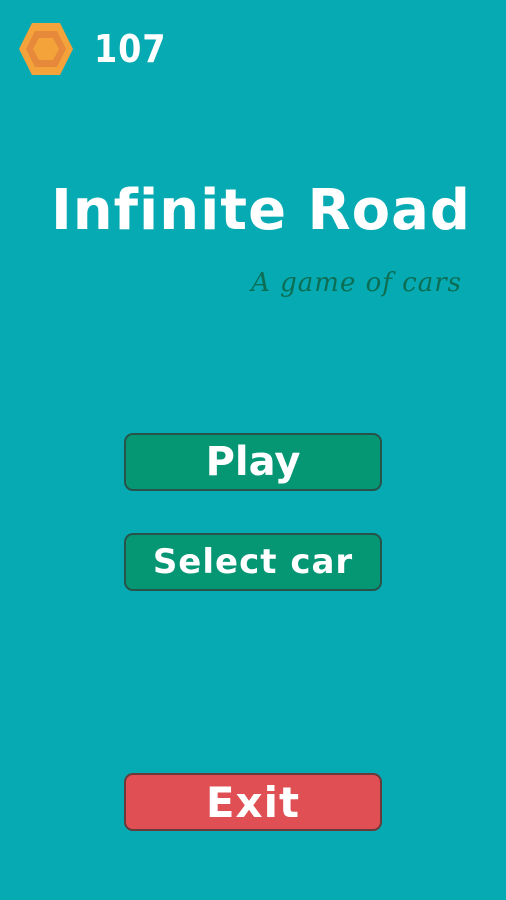 This screenshot has width=506, height=900. I want to click on game-subtitle: A game of cars, so click(356, 283).